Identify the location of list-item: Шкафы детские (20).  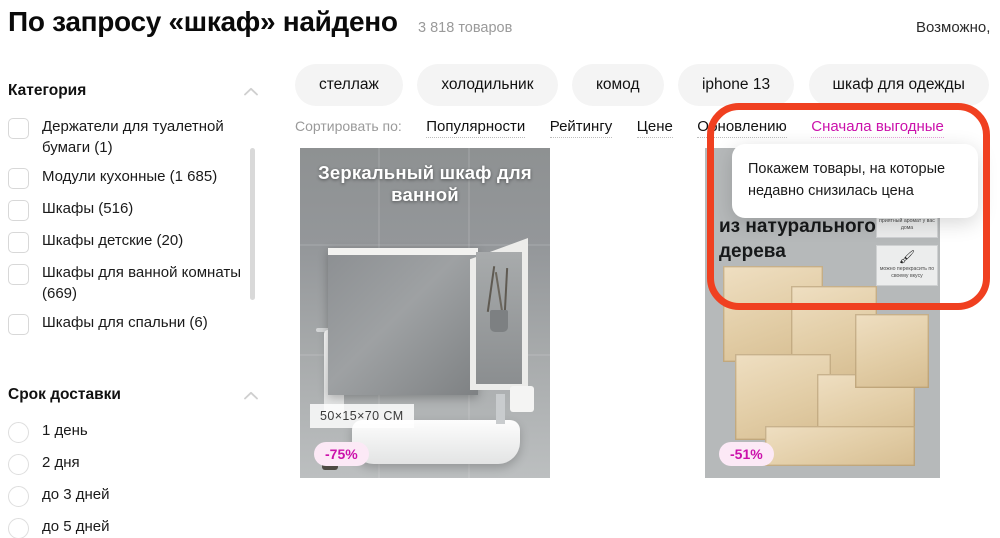
(135, 242).